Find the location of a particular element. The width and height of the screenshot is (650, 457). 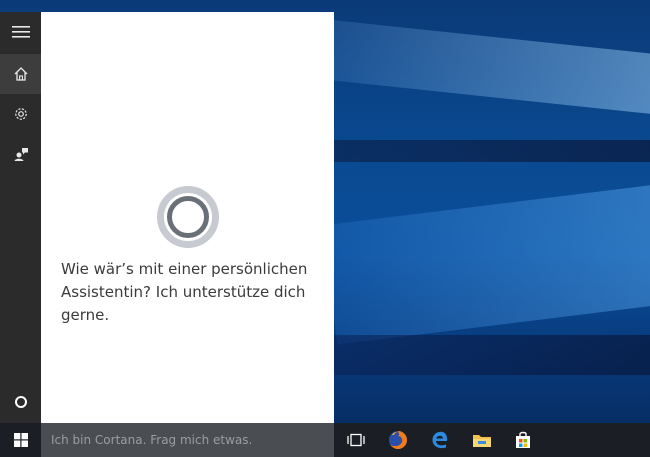

hamburger-menu-icon is located at coordinates (20, 32).